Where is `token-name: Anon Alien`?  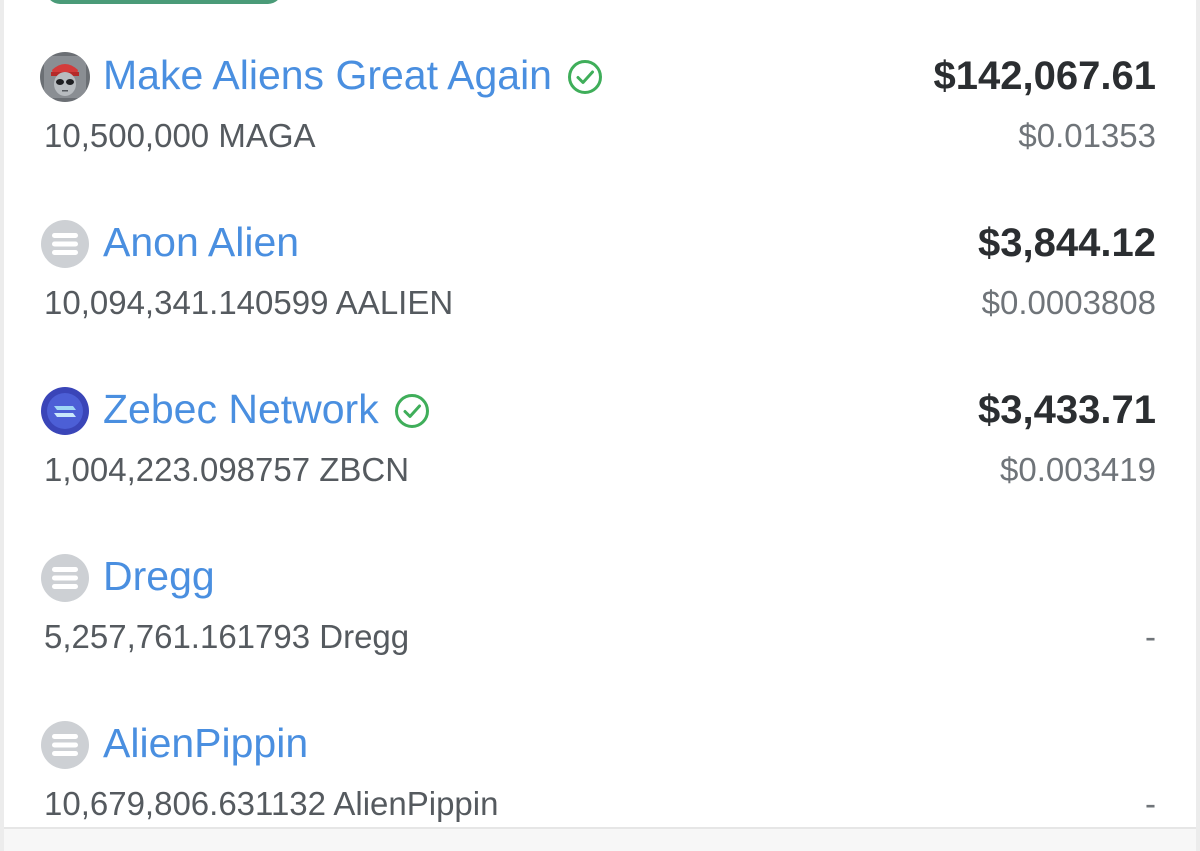 token-name: Anon Alien is located at coordinates (201, 242).